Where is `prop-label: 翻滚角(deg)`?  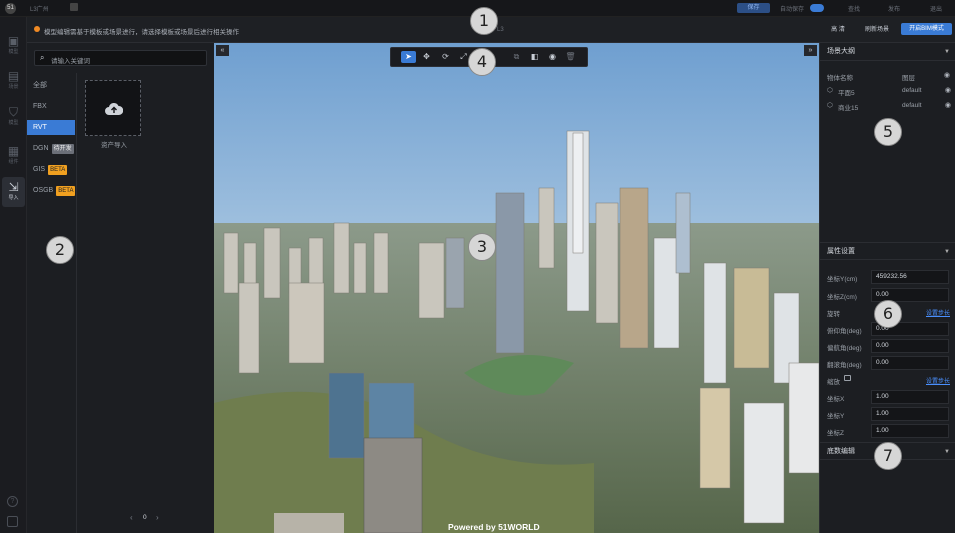
prop-label: 翻滚角(deg) is located at coordinates (844, 365).